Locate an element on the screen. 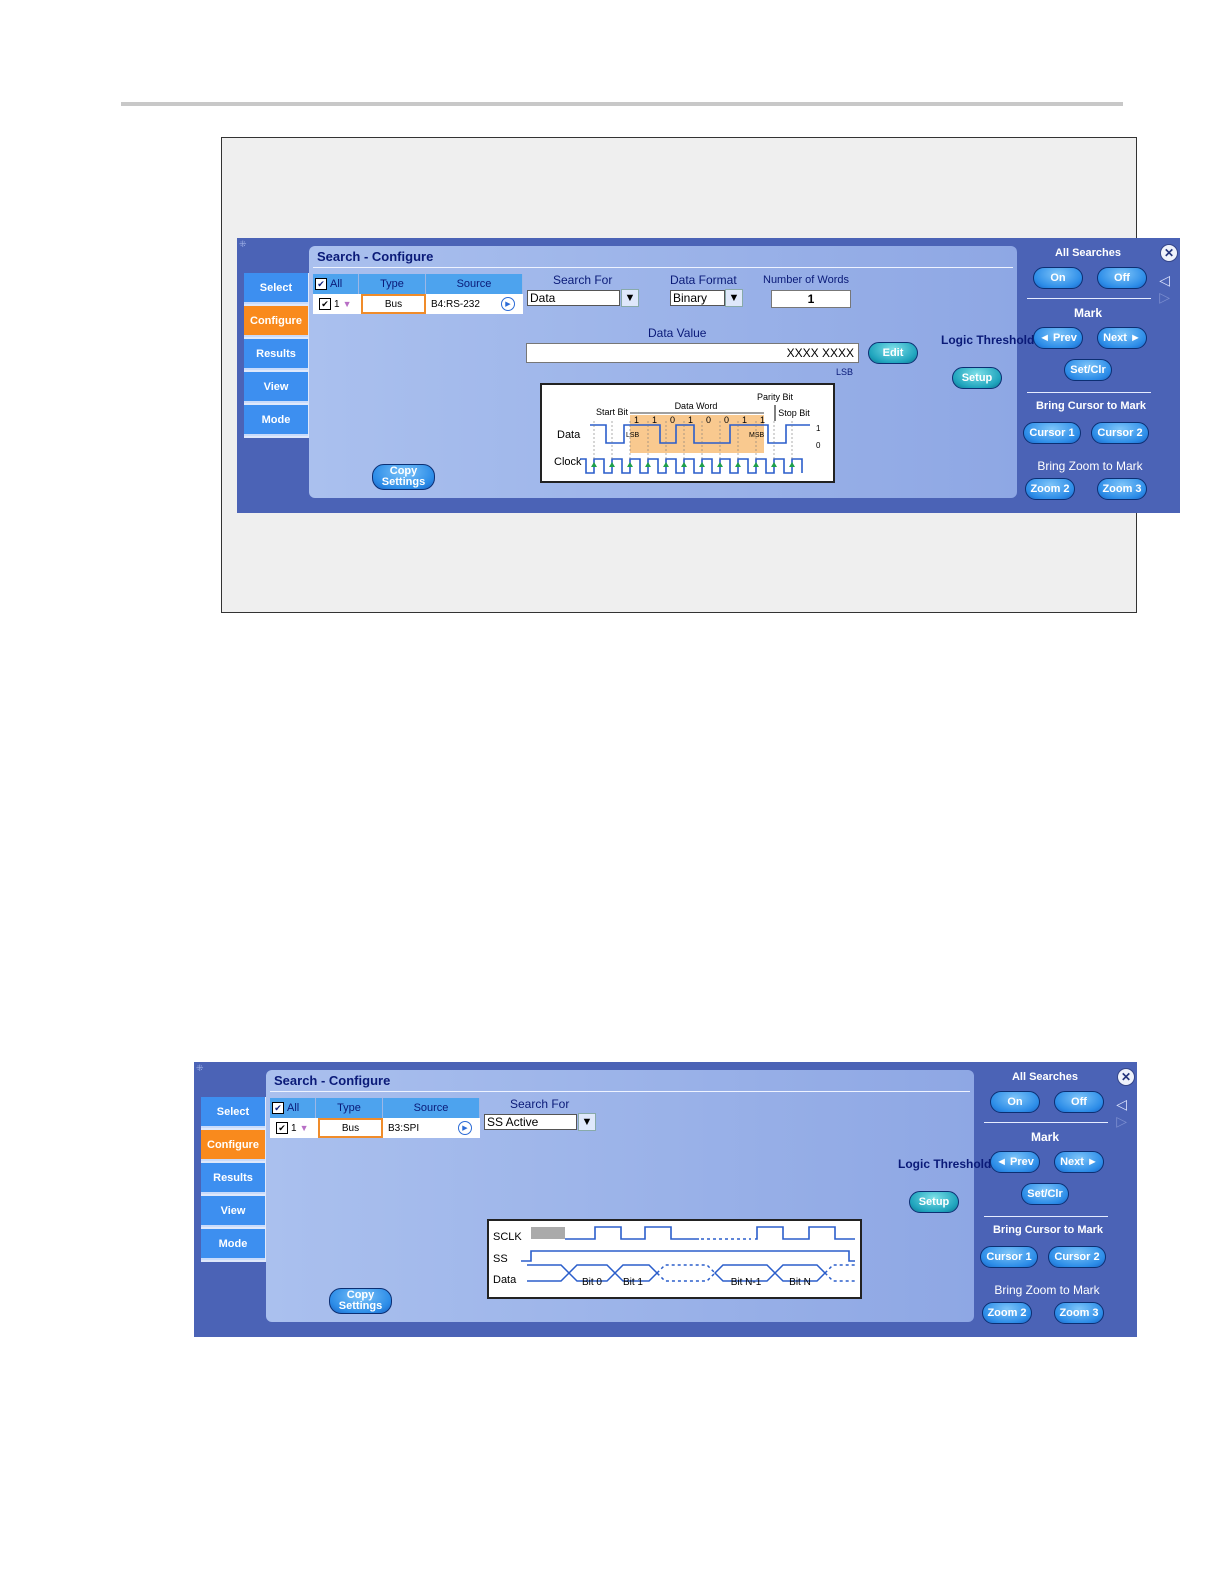 The height and width of the screenshot is (1584, 1224). ss-label: SS is located at coordinates (500, 1259).